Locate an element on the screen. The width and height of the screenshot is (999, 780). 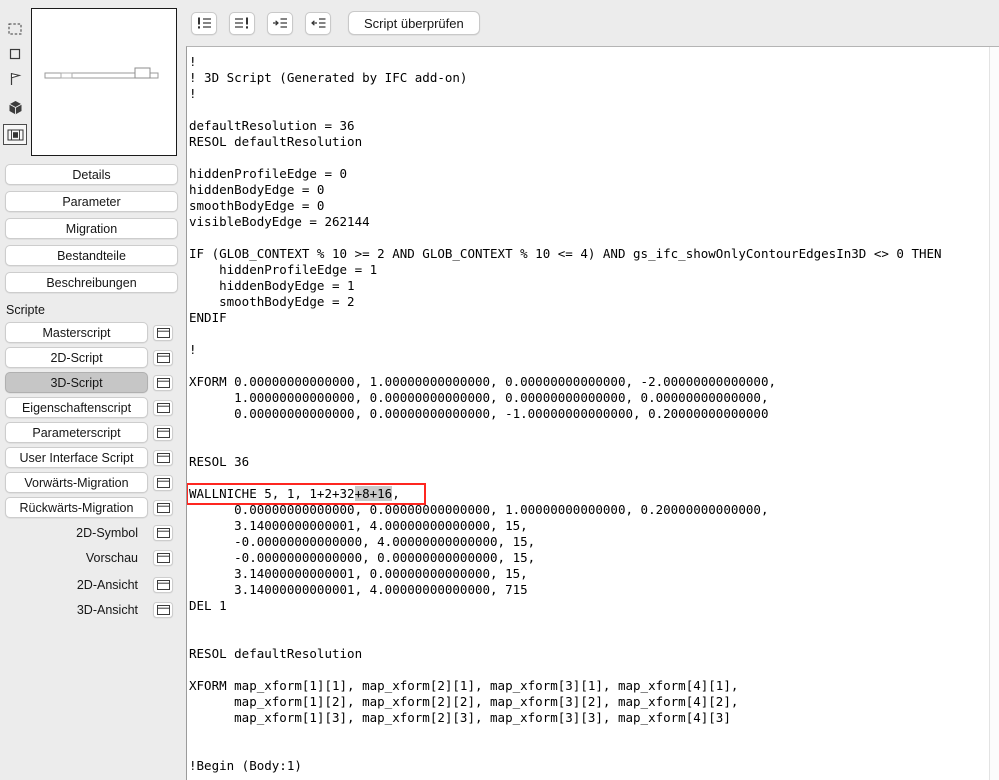
flag-icon is located at coordinates (15, 79).